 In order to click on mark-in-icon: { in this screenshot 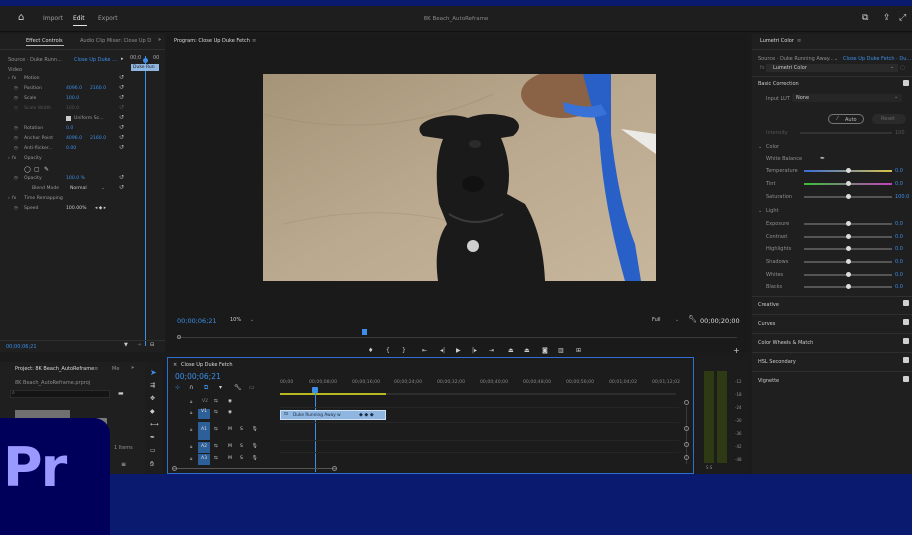, I will do `click(388, 350)`.